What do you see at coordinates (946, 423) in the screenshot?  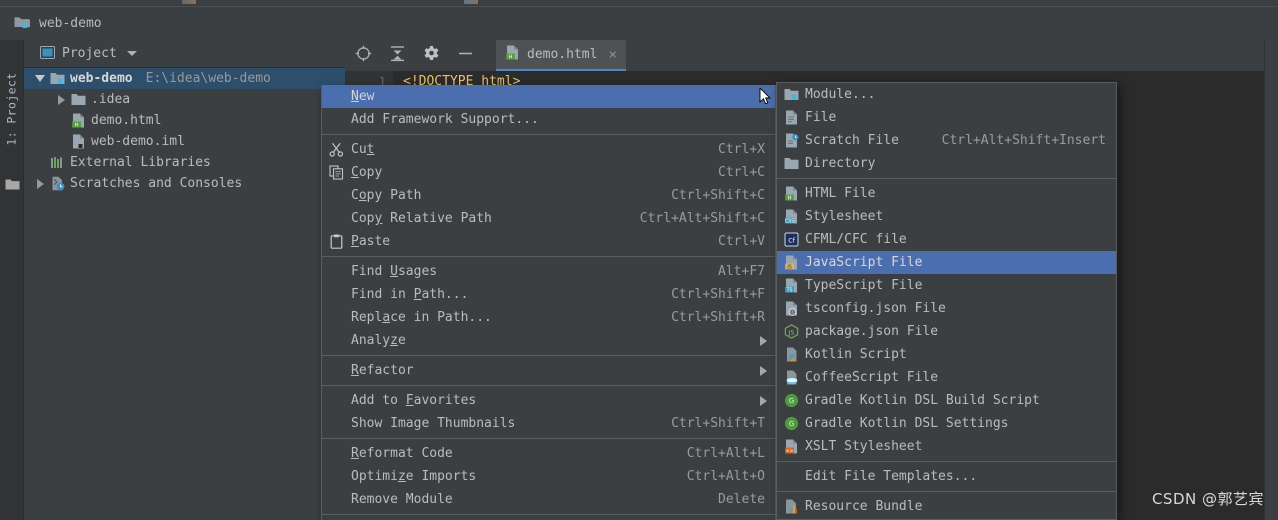 I see `menu-item-gradle-kotlin-dsl-settings: G Gradle Kotlin DSL Settings` at bounding box center [946, 423].